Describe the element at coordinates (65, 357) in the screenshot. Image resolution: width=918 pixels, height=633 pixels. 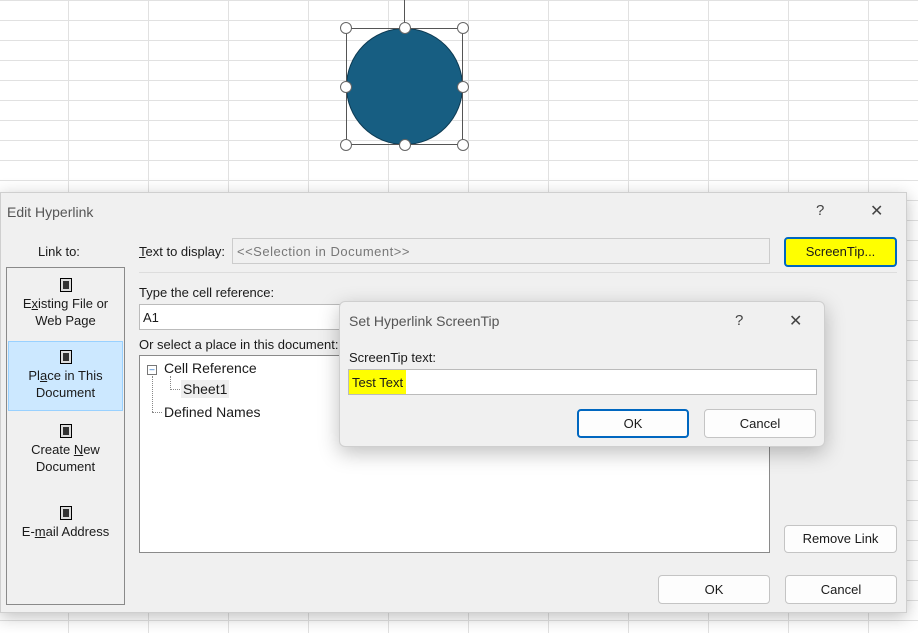
I see `document-place-icon` at that location.